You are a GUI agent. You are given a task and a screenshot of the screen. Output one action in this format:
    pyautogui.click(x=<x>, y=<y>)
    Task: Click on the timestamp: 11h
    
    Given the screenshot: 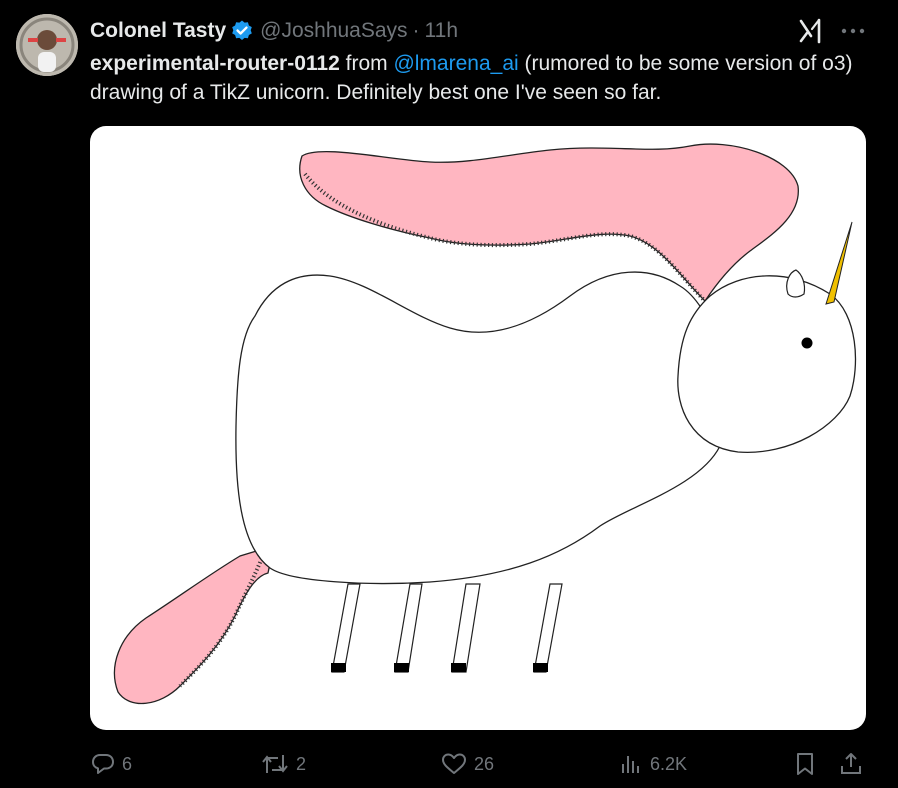 What is the action you would take?
    pyautogui.click(x=441, y=31)
    